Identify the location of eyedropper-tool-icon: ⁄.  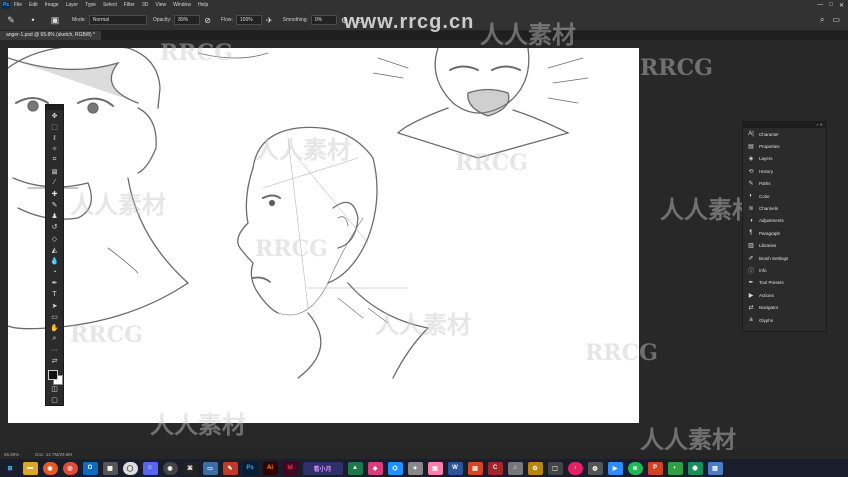
(55, 183).